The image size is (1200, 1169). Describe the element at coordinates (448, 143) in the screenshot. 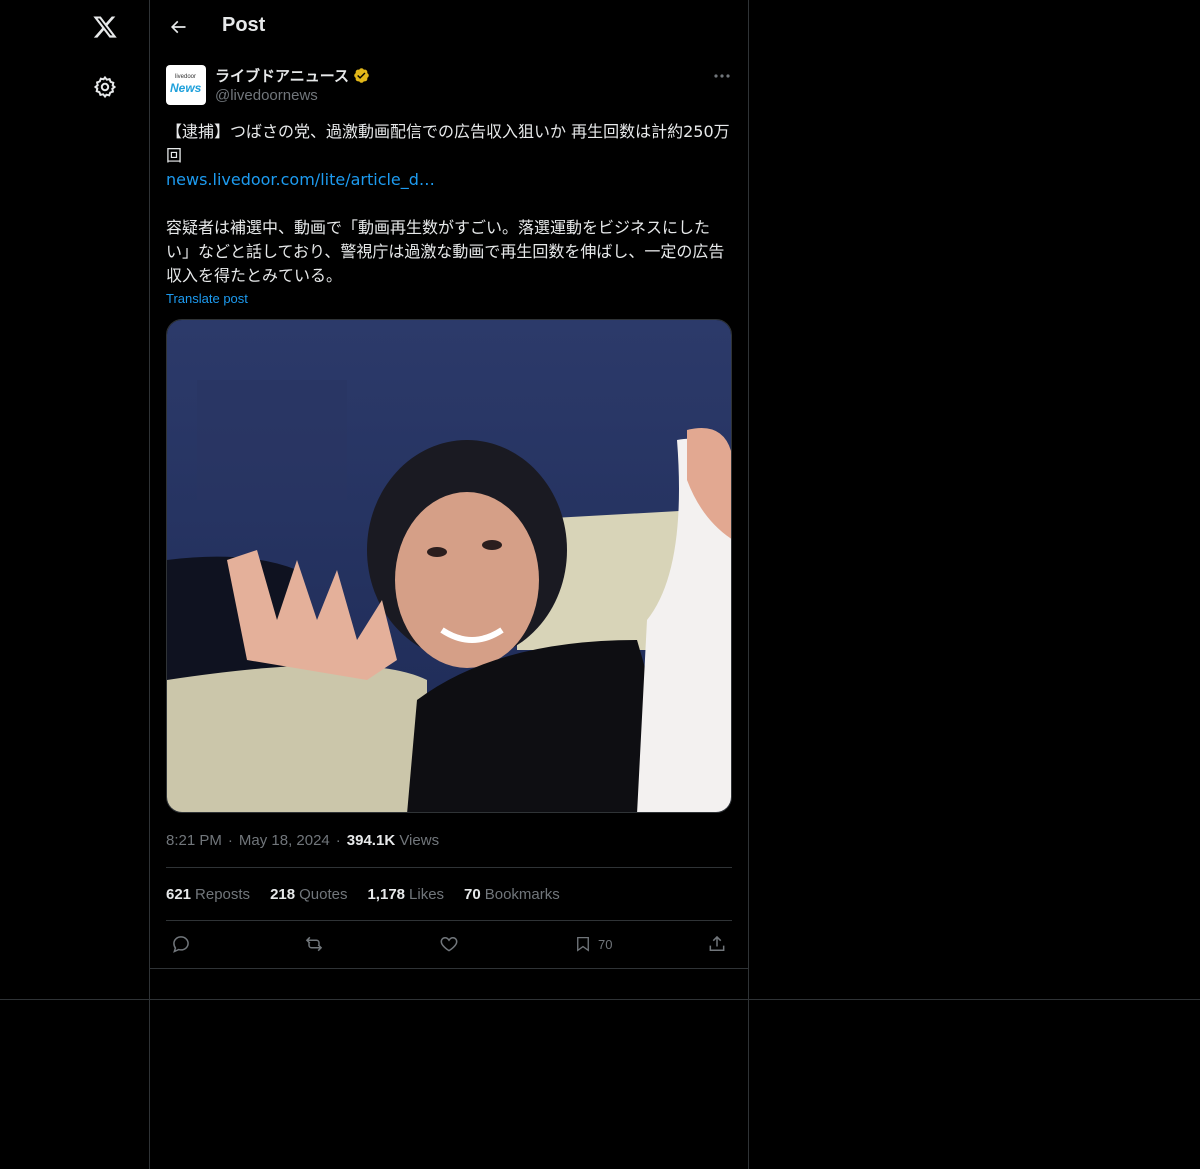

I see `post-text-line1: 【逮捕】つばさの党、過激動画配信での広告収入狙いか 再生回数は計約250万回` at that location.